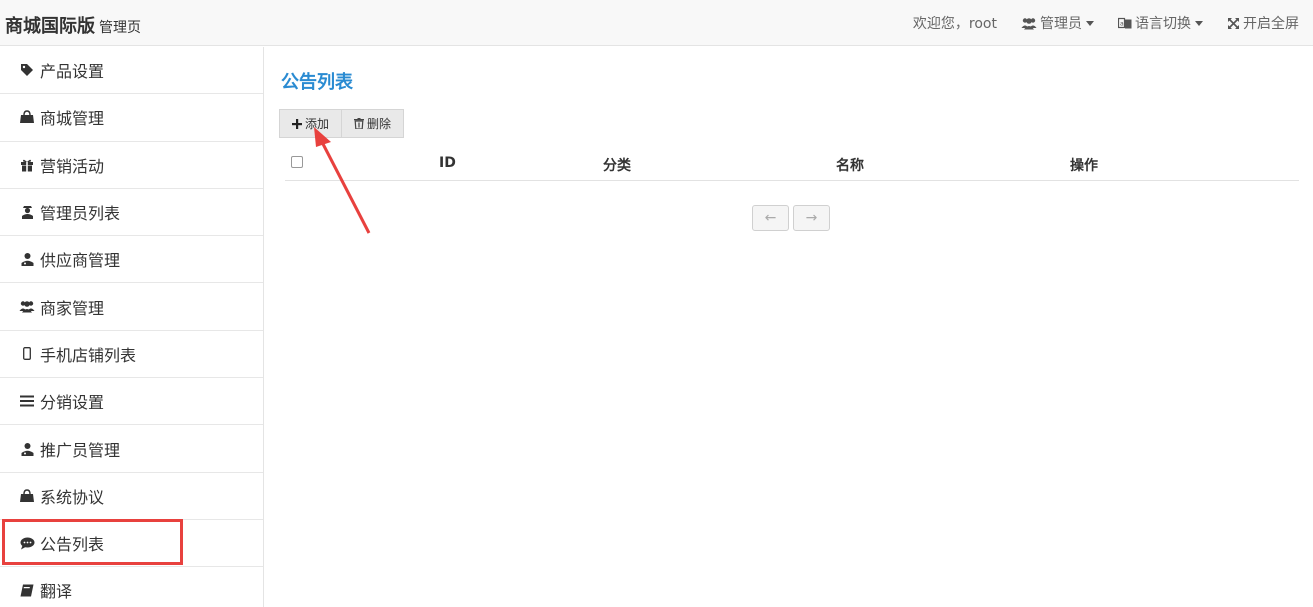 The width and height of the screenshot is (1313, 607). I want to click on sidebar-item-label: 营销活动, so click(72, 166).